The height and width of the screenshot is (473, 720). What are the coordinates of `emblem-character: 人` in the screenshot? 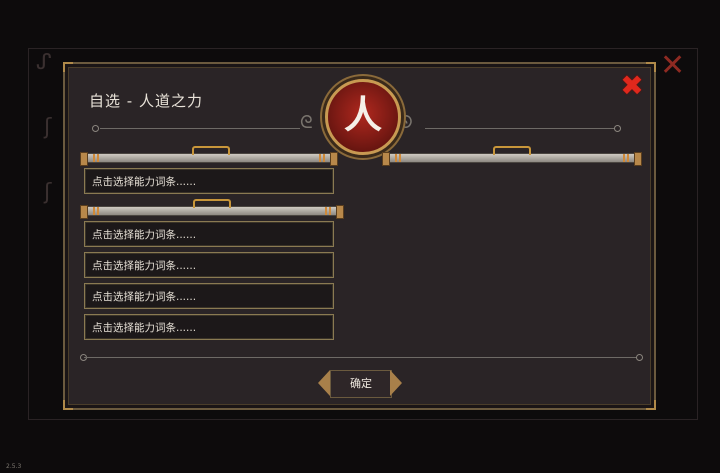 It's located at (362, 115).